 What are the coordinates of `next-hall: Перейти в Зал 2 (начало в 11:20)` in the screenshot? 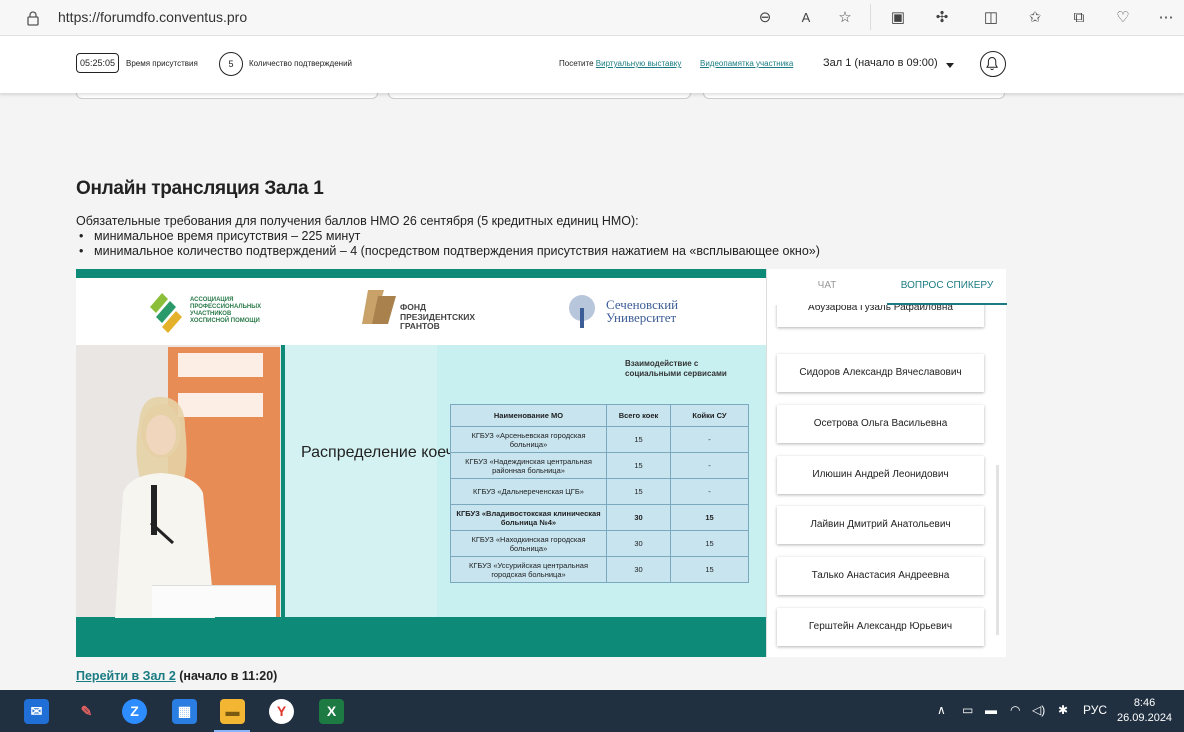 It's located at (176, 676).